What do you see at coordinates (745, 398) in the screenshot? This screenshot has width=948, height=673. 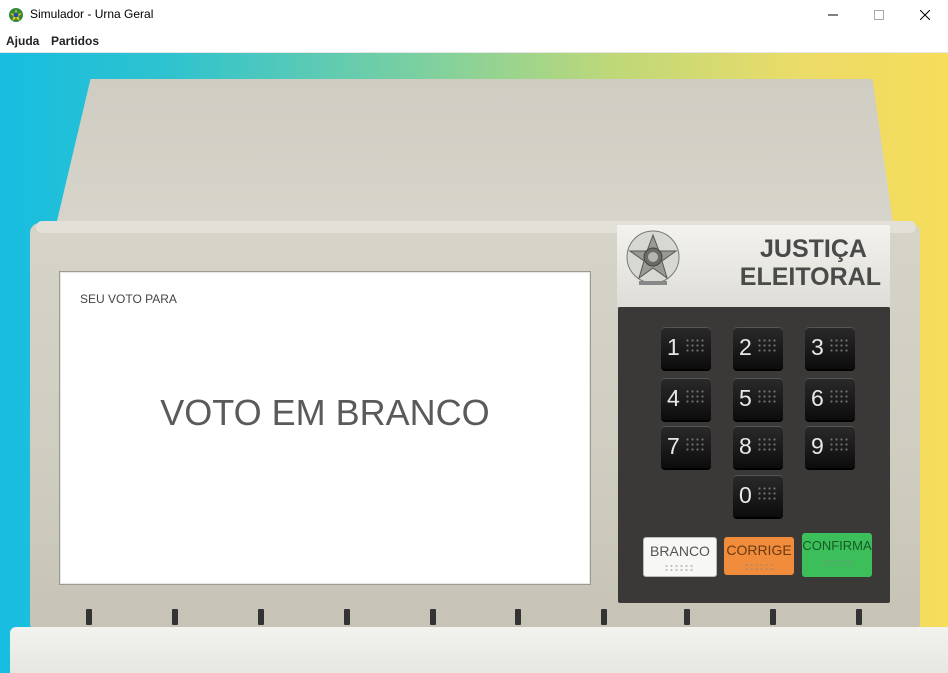 I see `key-label: 5` at bounding box center [745, 398].